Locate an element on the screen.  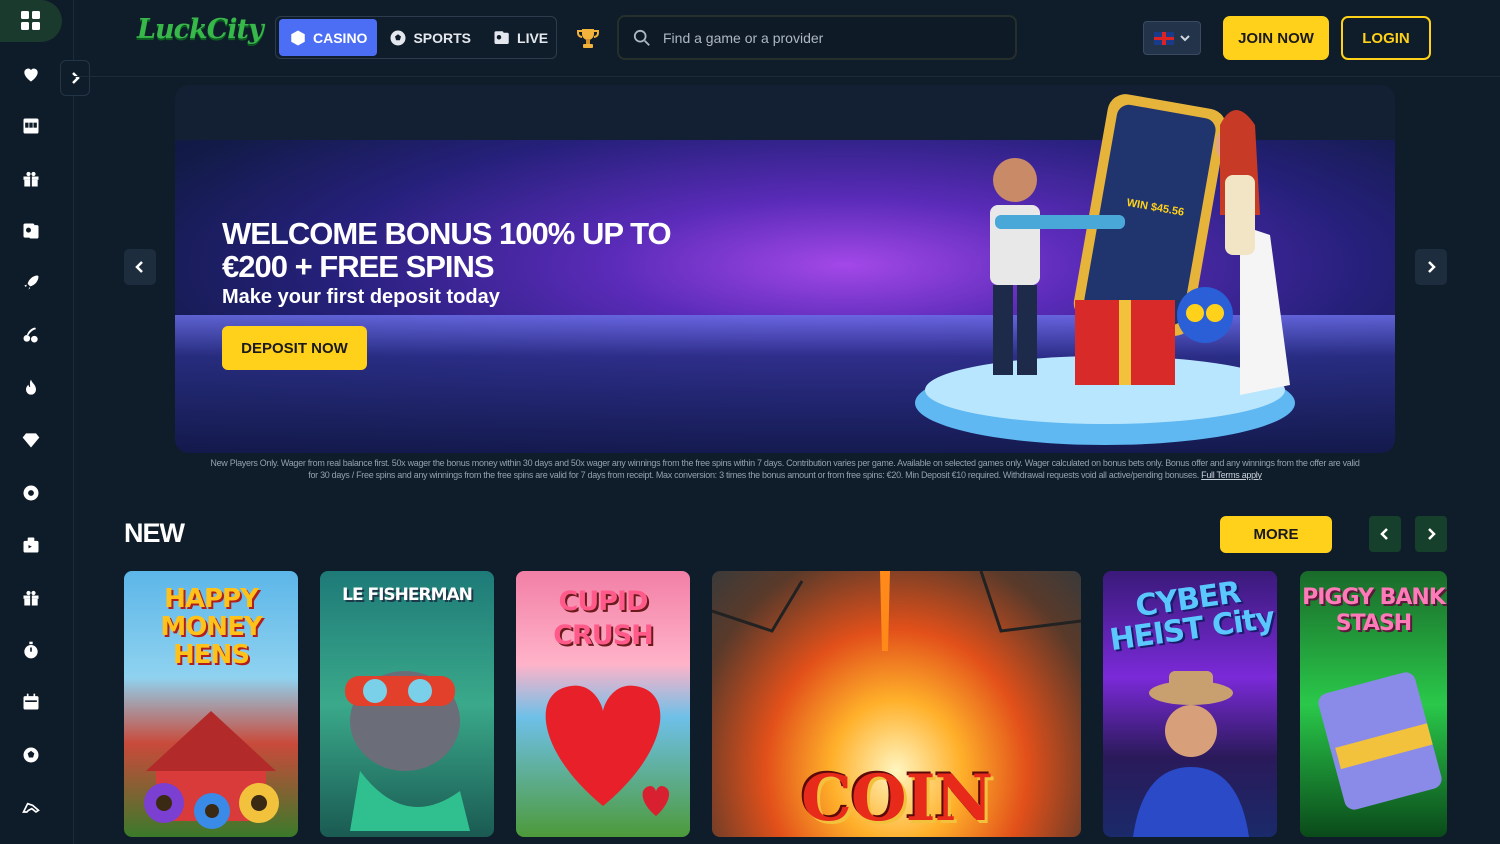
game-card: LE FISHERMAN is located at coordinates (407, 704).